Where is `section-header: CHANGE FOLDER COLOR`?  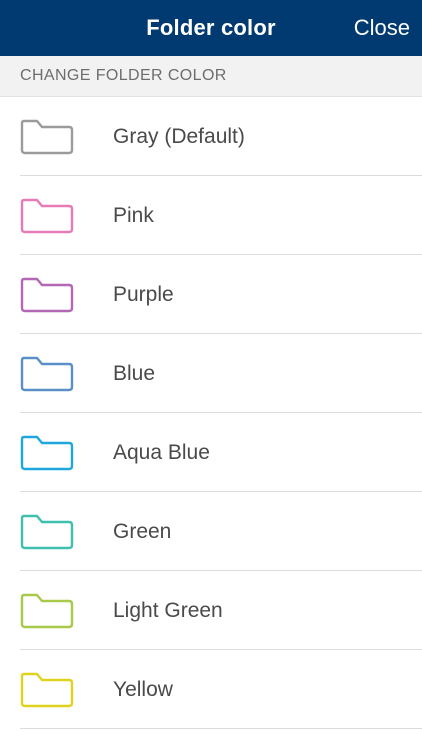 section-header: CHANGE FOLDER COLOR is located at coordinates (211, 76).